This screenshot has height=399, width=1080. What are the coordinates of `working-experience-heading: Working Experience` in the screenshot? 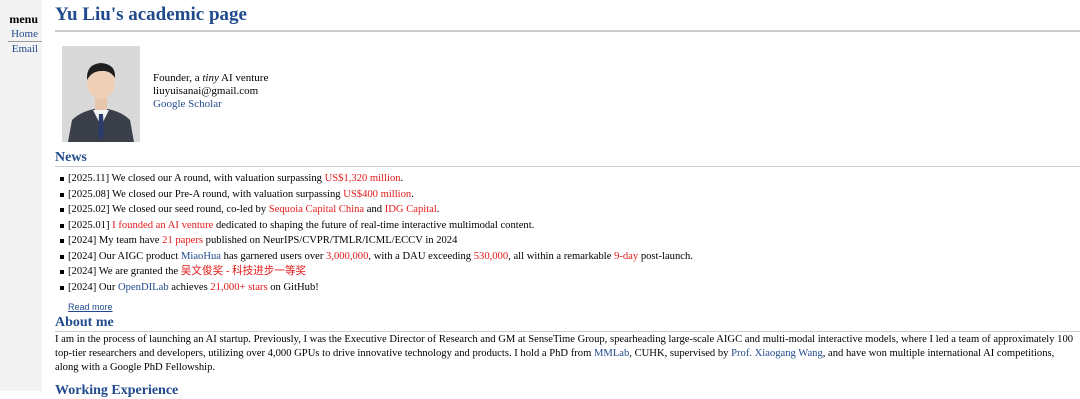 It's located at (117, 390).